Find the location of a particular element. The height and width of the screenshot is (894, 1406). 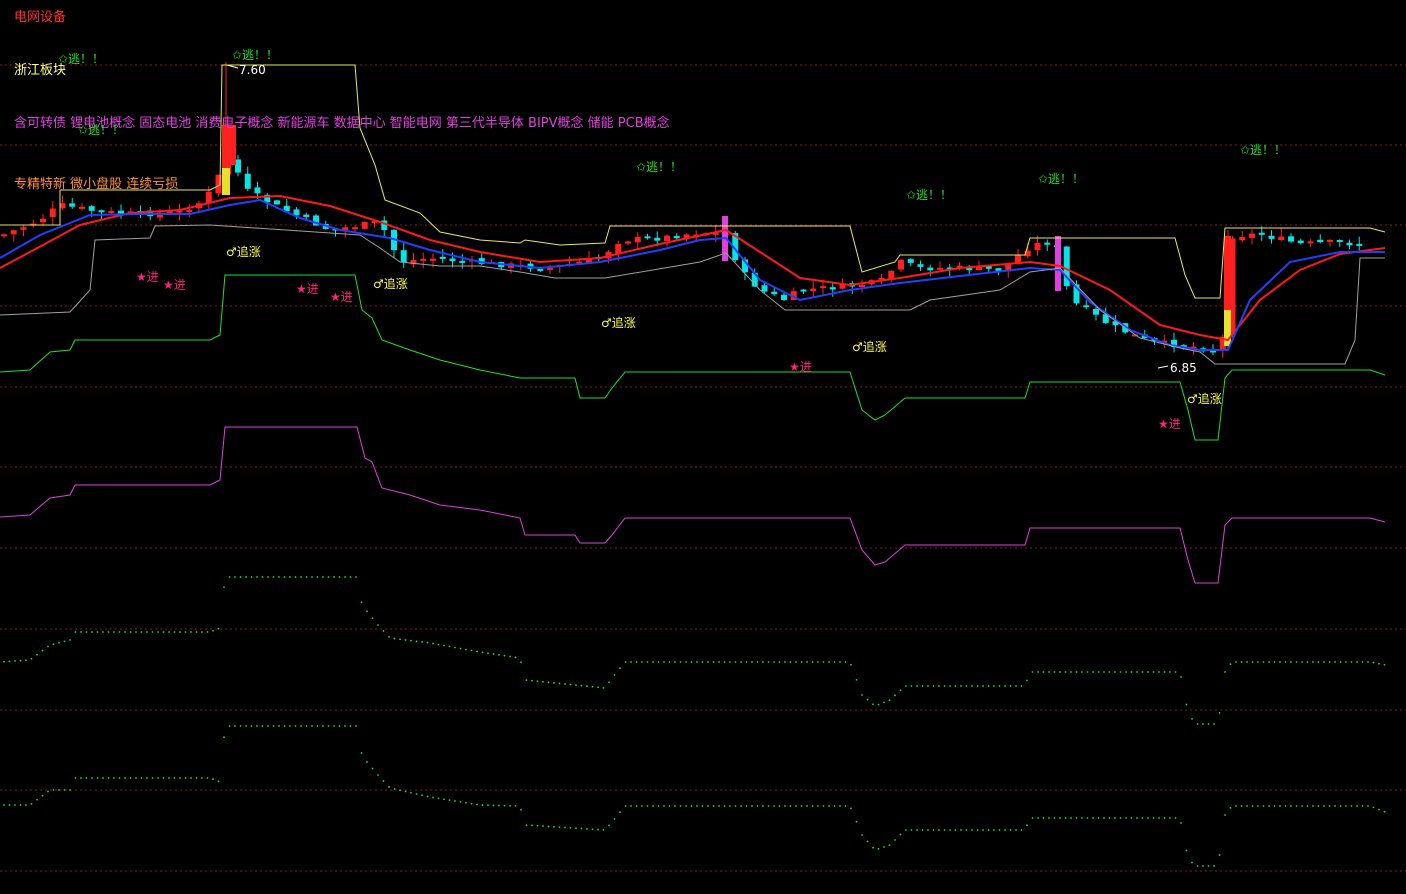

high-price-annotation: 7.60 is located at coordinates (252, 70).